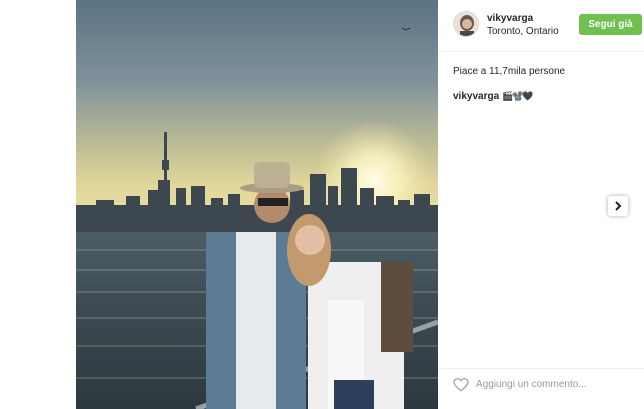 This screenshot has width=644, height=409. I want to click on avatar-image, so click(466, 24).